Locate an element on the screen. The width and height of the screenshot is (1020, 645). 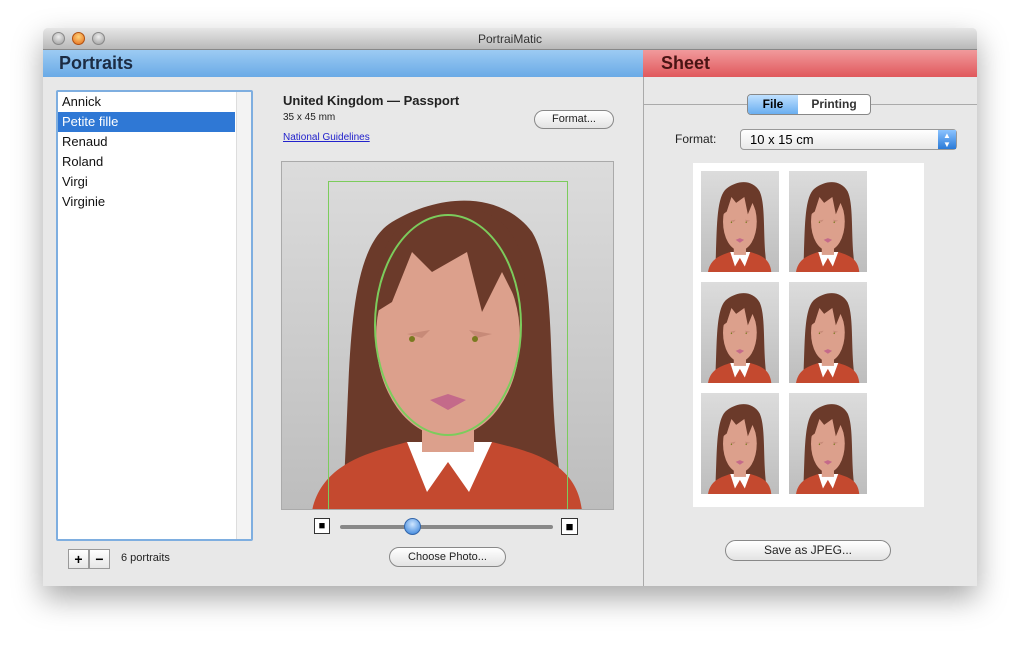
small-portrait-icon: ■ is located at coordinates (322, 526).